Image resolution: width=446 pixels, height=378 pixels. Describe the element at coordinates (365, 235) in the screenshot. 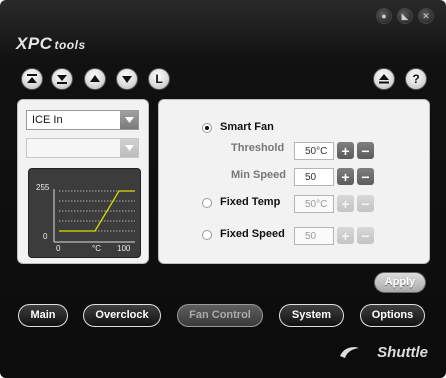

I see `fixed-speed-decrease-button: −` at that location.